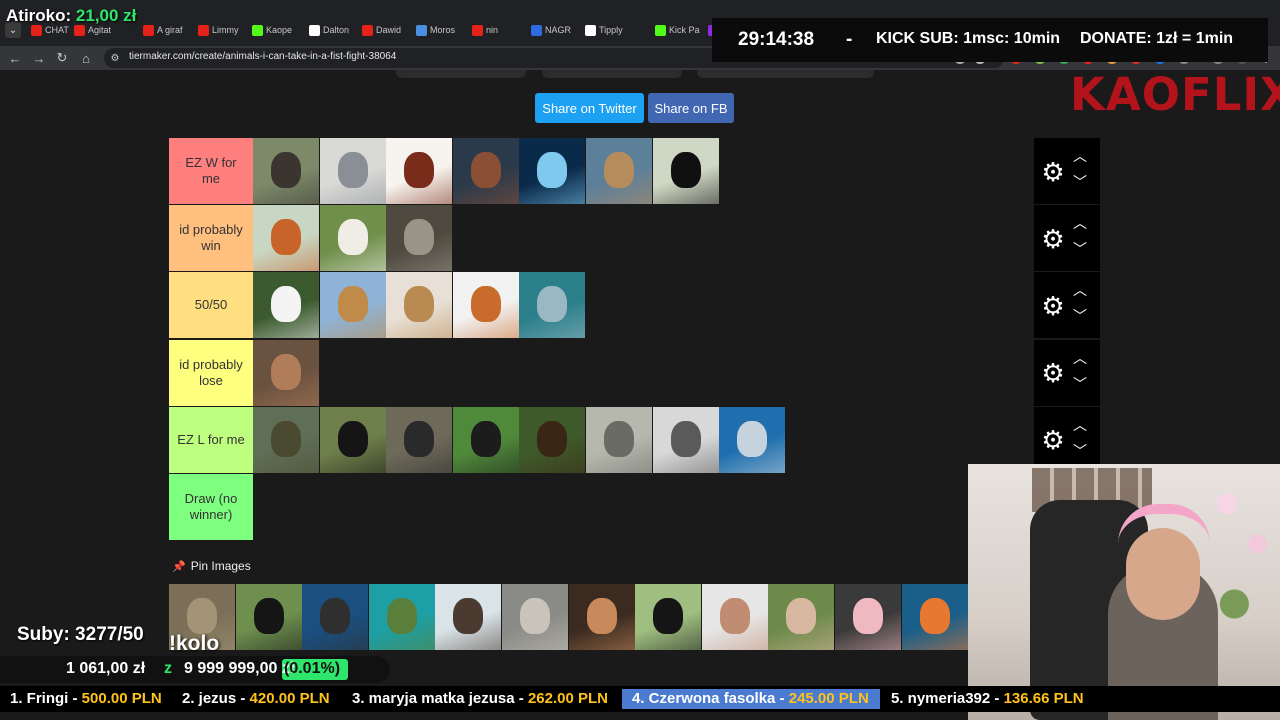 The width and height of the screenshot is (1280, 720). I want to click on subs-counter: Suby: 3277/50, so click(80, 634).